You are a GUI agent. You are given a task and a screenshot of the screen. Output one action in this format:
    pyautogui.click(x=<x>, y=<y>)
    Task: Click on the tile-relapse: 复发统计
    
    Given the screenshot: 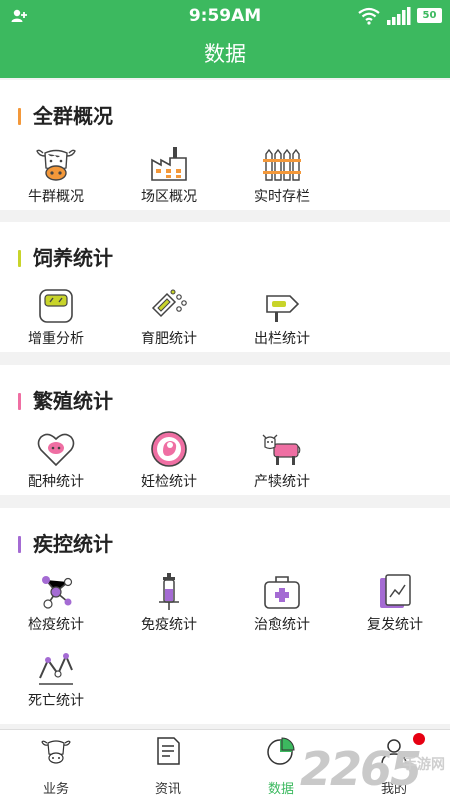 What is the action you would take?
    pyautogui.click(x=395, y=607)
    